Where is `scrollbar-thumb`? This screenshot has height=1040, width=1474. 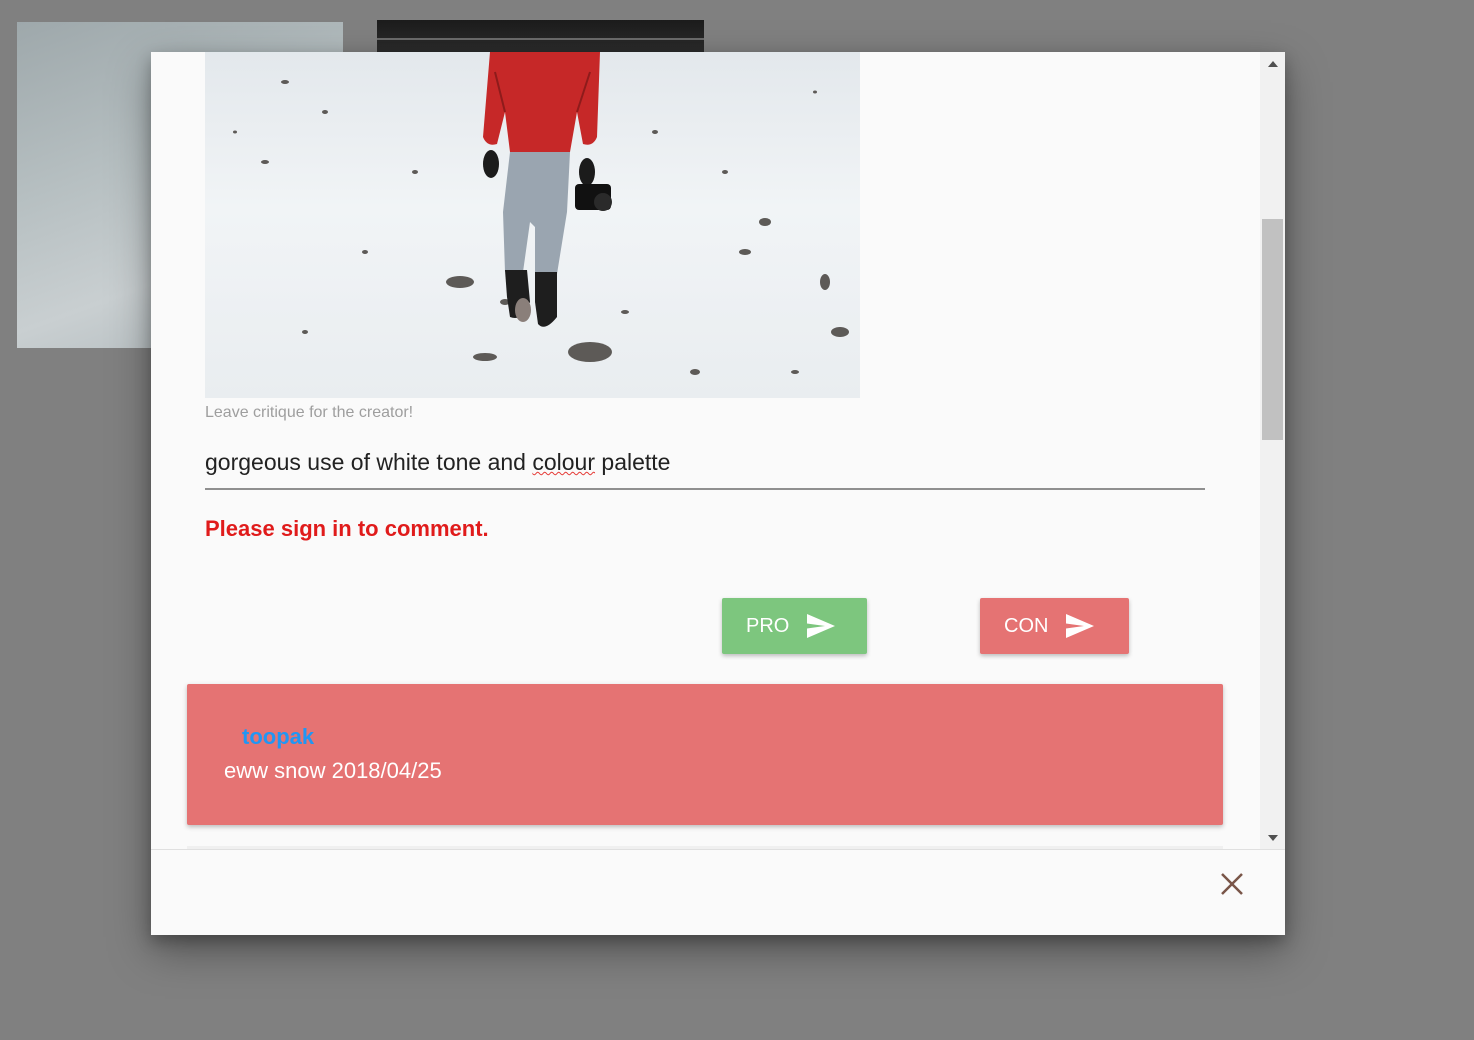 scrollbar-thumb is located at coordinates (1272, 329).